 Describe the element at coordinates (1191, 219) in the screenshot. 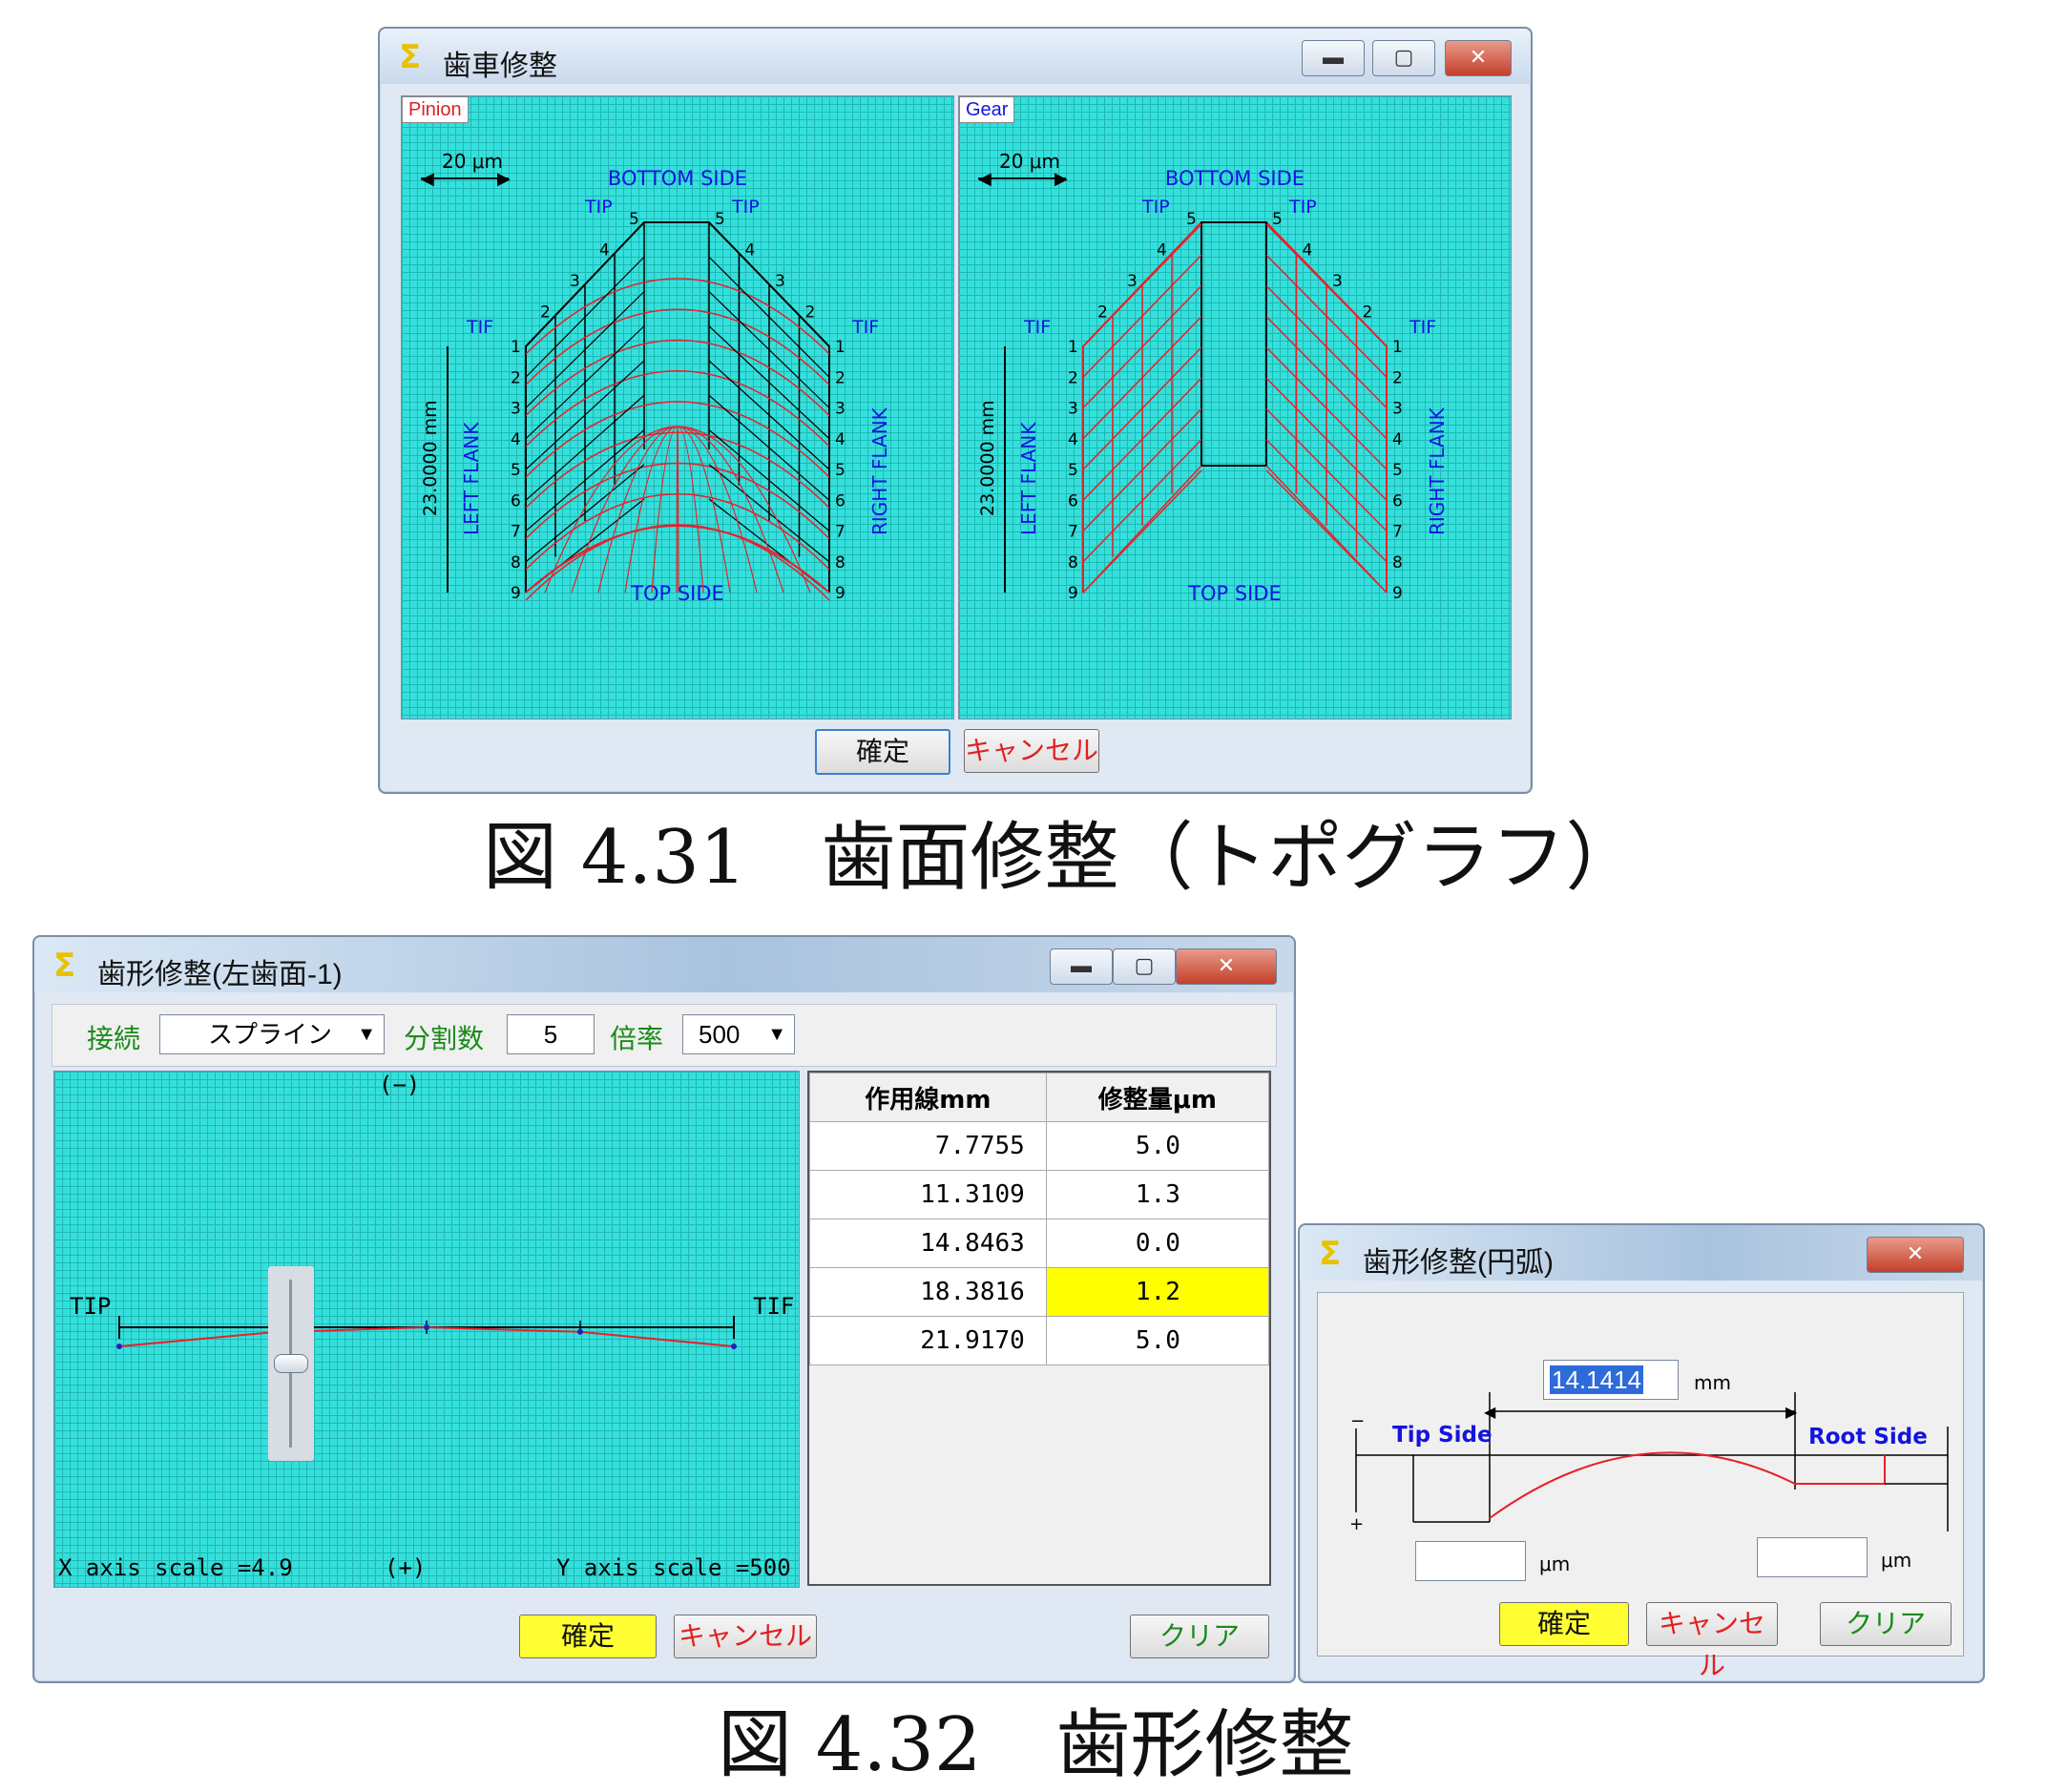

I see `slope-number-left: 5` at that location.